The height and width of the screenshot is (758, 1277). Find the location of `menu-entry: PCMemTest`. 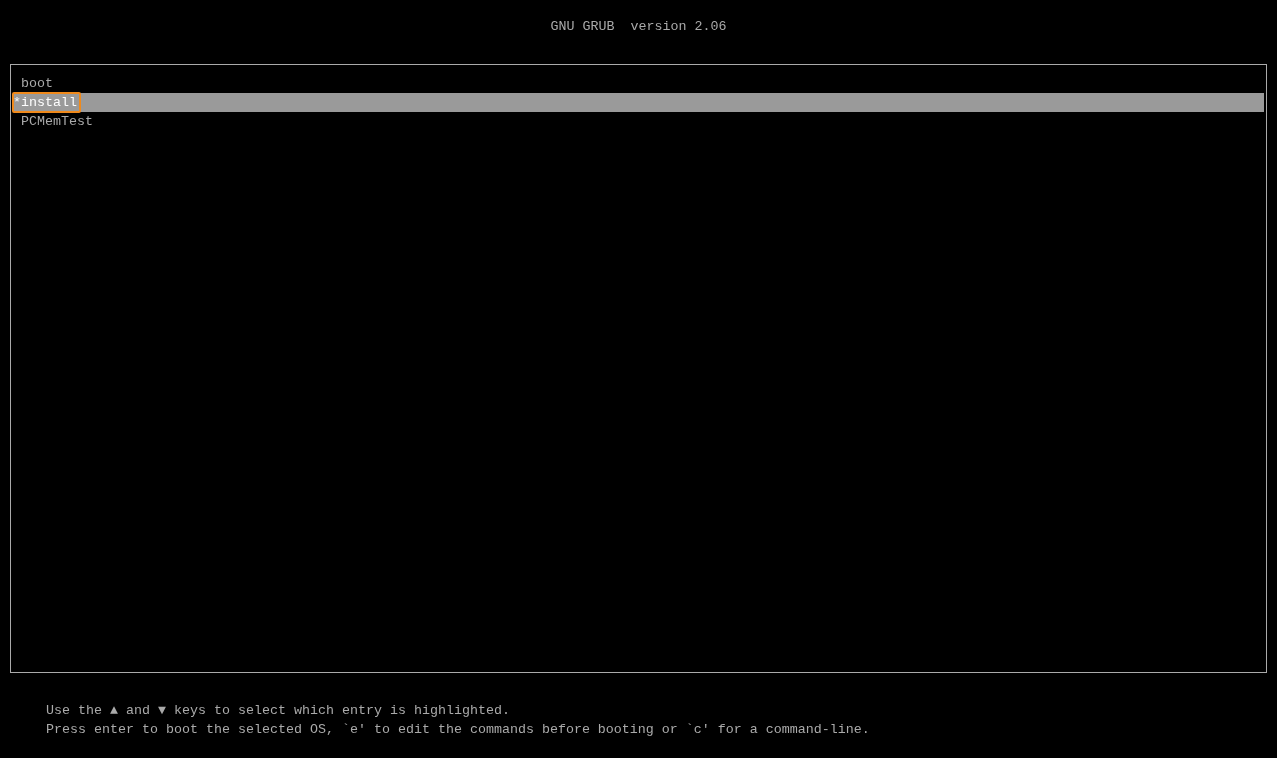

menu-entry: PCMemTest is located at coordinates (638, 121).